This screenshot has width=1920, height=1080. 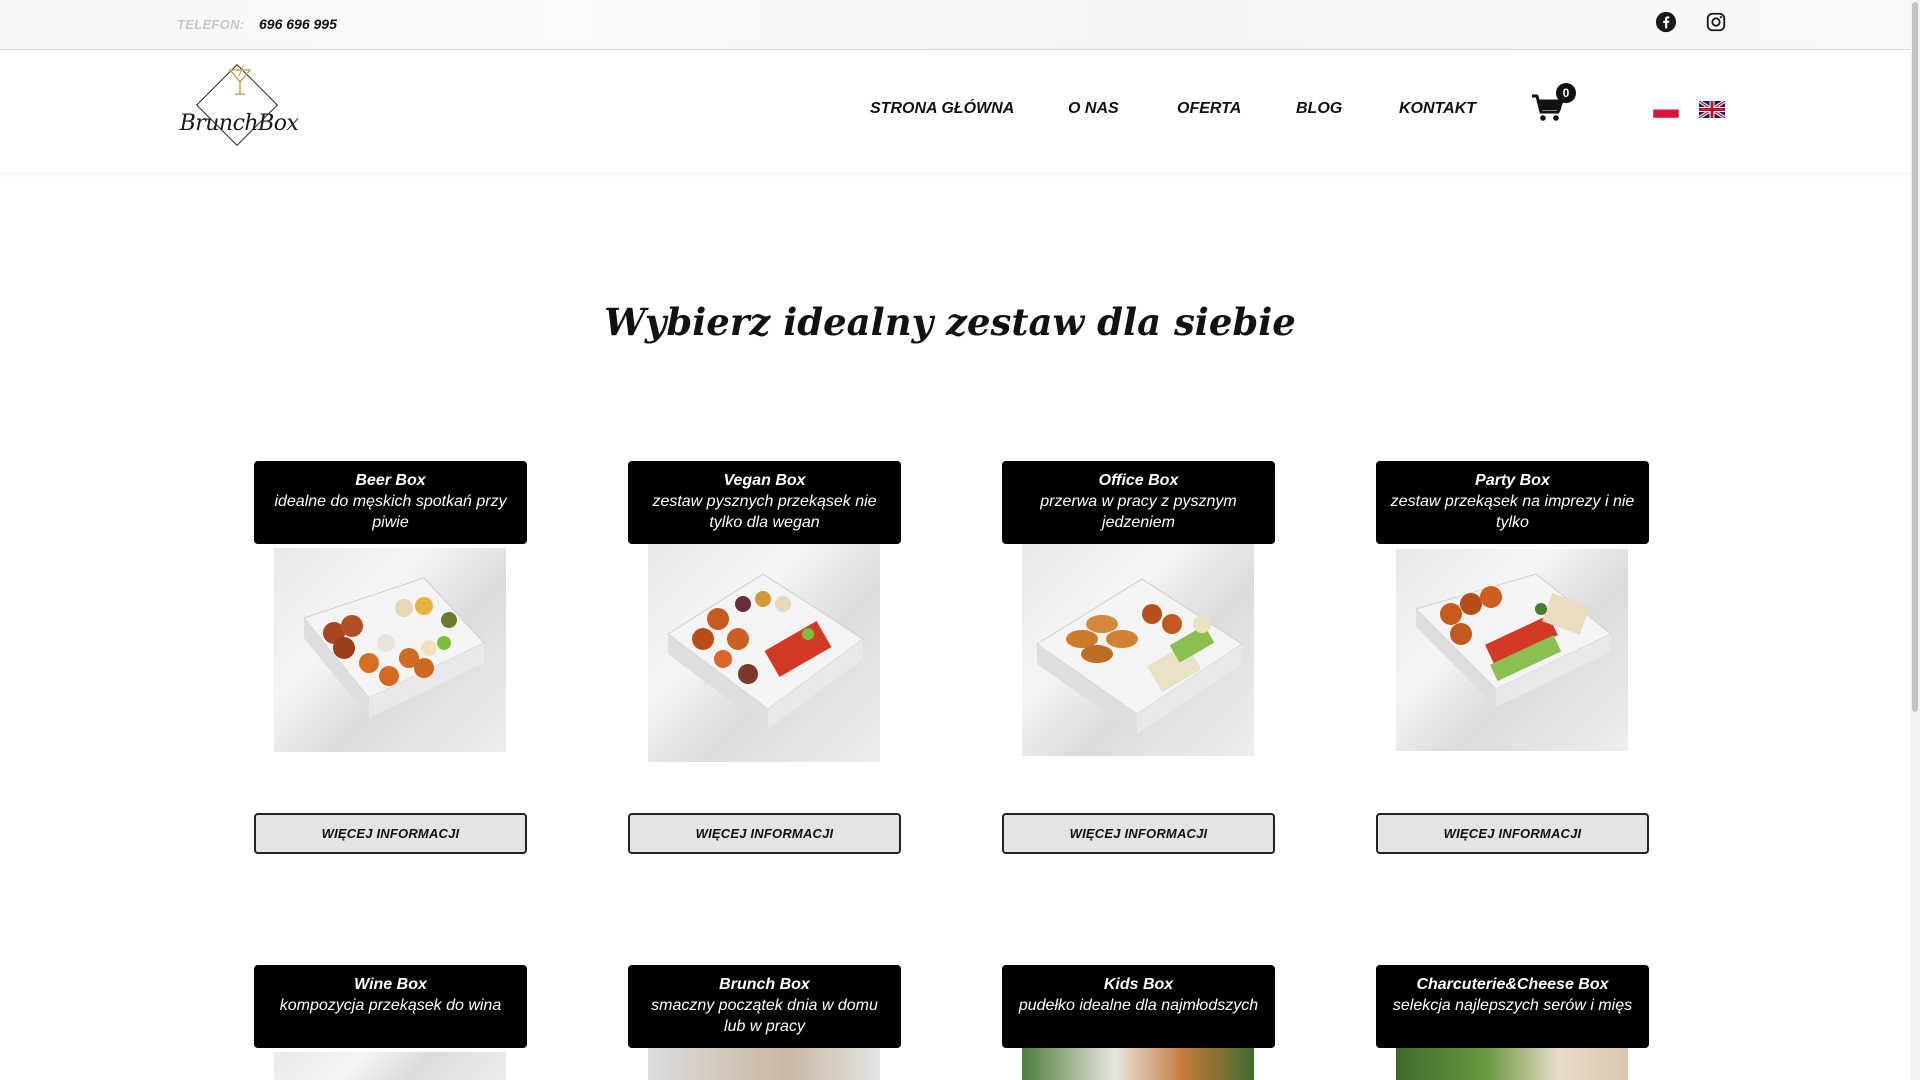 I want to click on card-title: Brunch Box, so click(x=764, y=984).